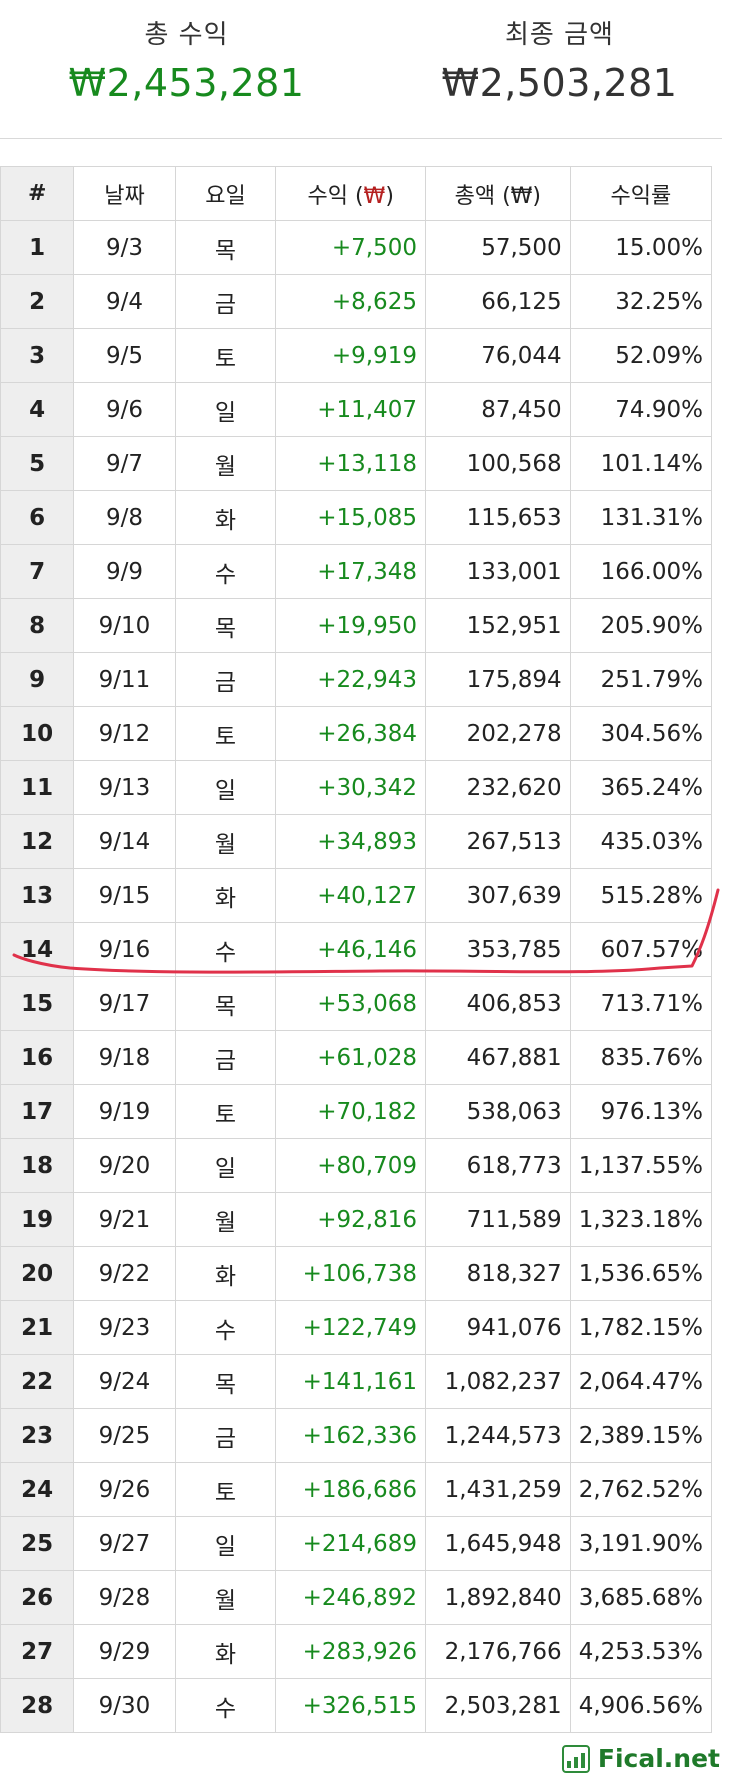  I want to click on row-profit: +40,127, so click(350, 895).